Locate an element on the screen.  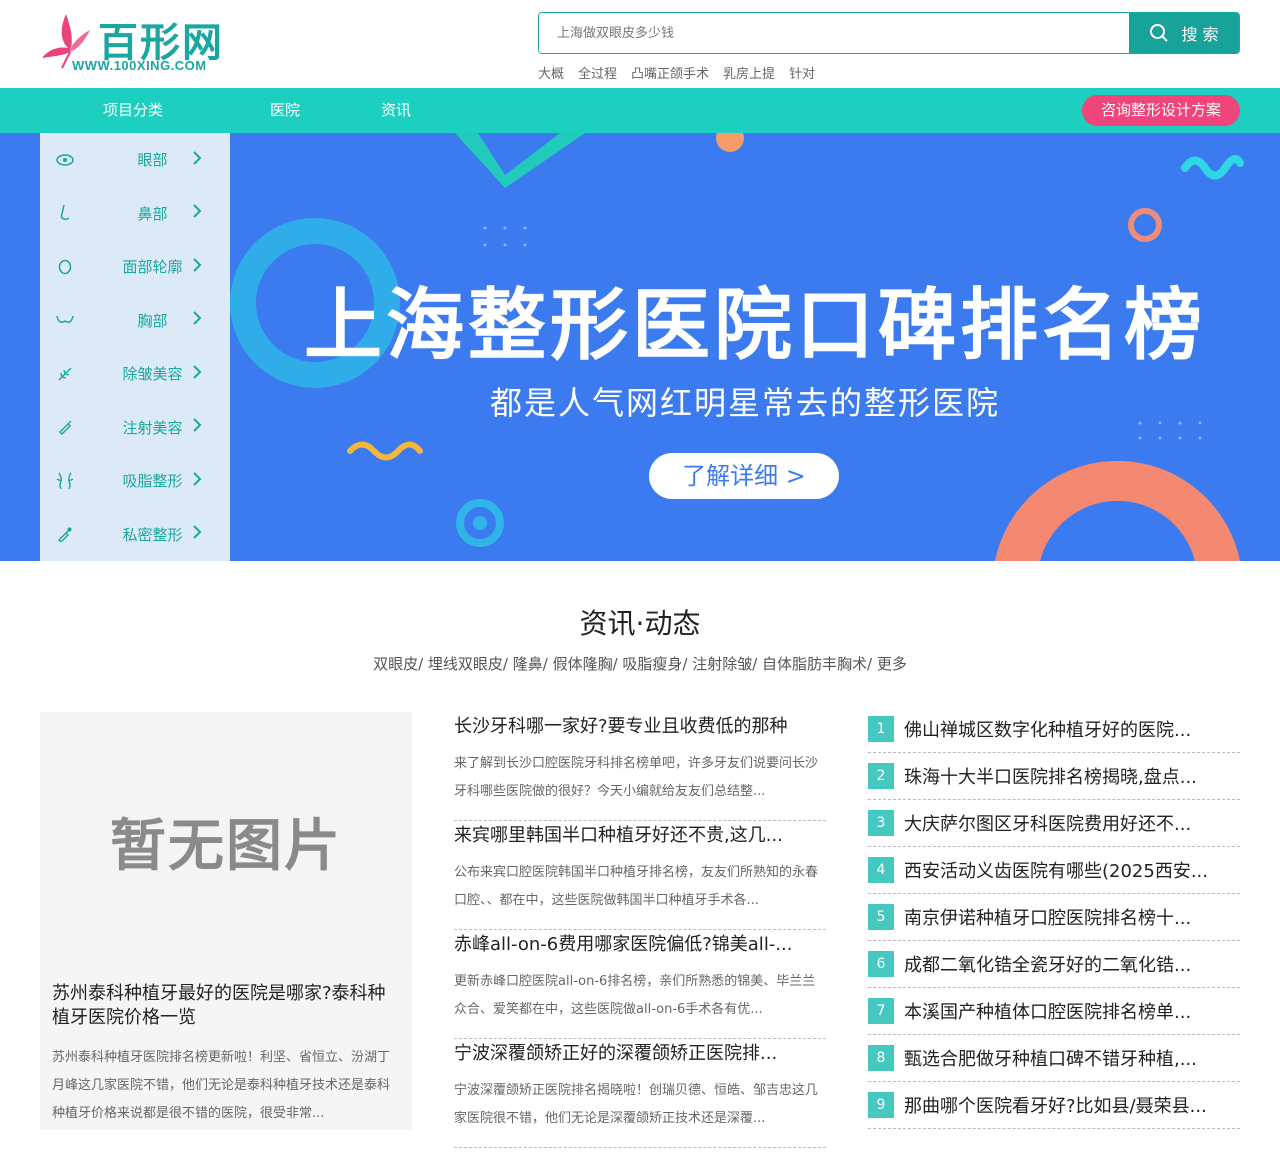
rank-number: 5 is located at coordinates (881, 917).